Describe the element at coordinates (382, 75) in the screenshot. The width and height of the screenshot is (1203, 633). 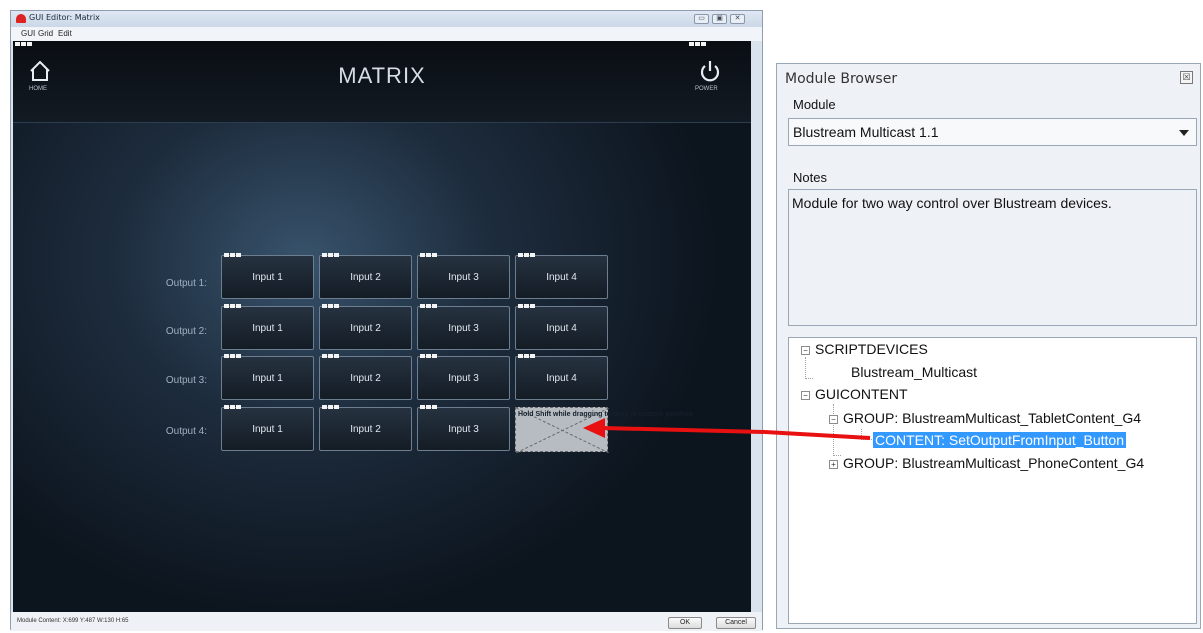
I see `page-title: MATRIX` at that location.